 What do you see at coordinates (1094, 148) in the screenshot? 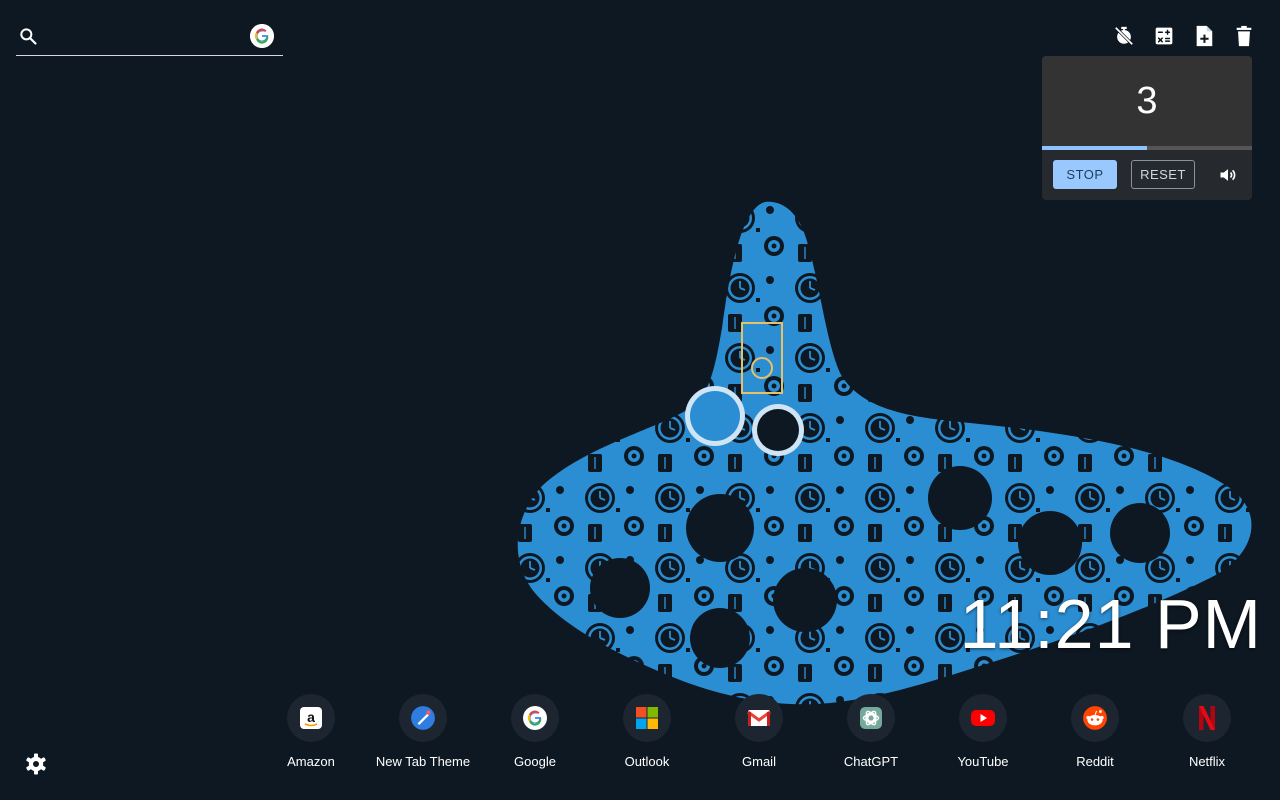
I see `timer-progress-fill` at bounding box center [1094, 148].